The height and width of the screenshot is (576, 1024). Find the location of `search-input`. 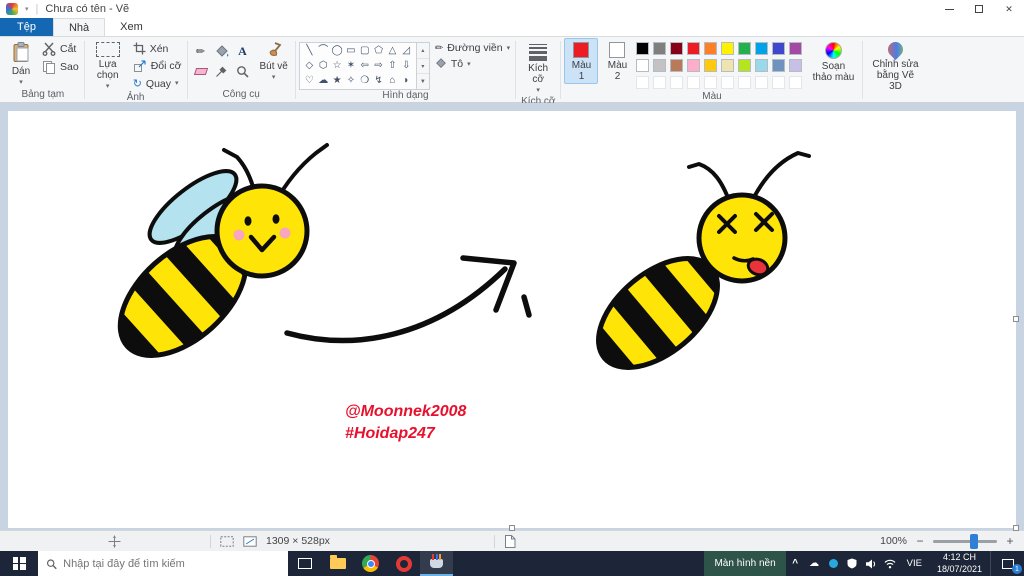

search-input is located at coordinates (171, 563).